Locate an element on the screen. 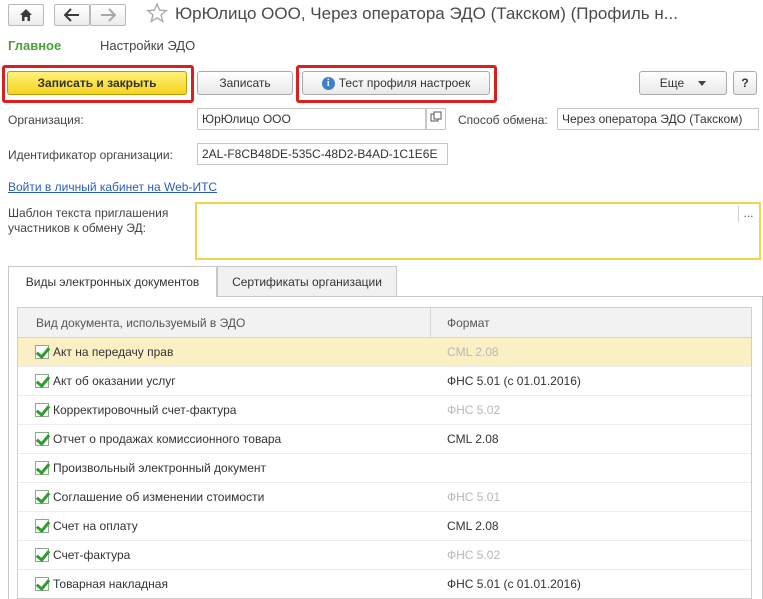  document-type-cell: Отчет о продажах комиссионного товара is located at coordinates (224, 439).